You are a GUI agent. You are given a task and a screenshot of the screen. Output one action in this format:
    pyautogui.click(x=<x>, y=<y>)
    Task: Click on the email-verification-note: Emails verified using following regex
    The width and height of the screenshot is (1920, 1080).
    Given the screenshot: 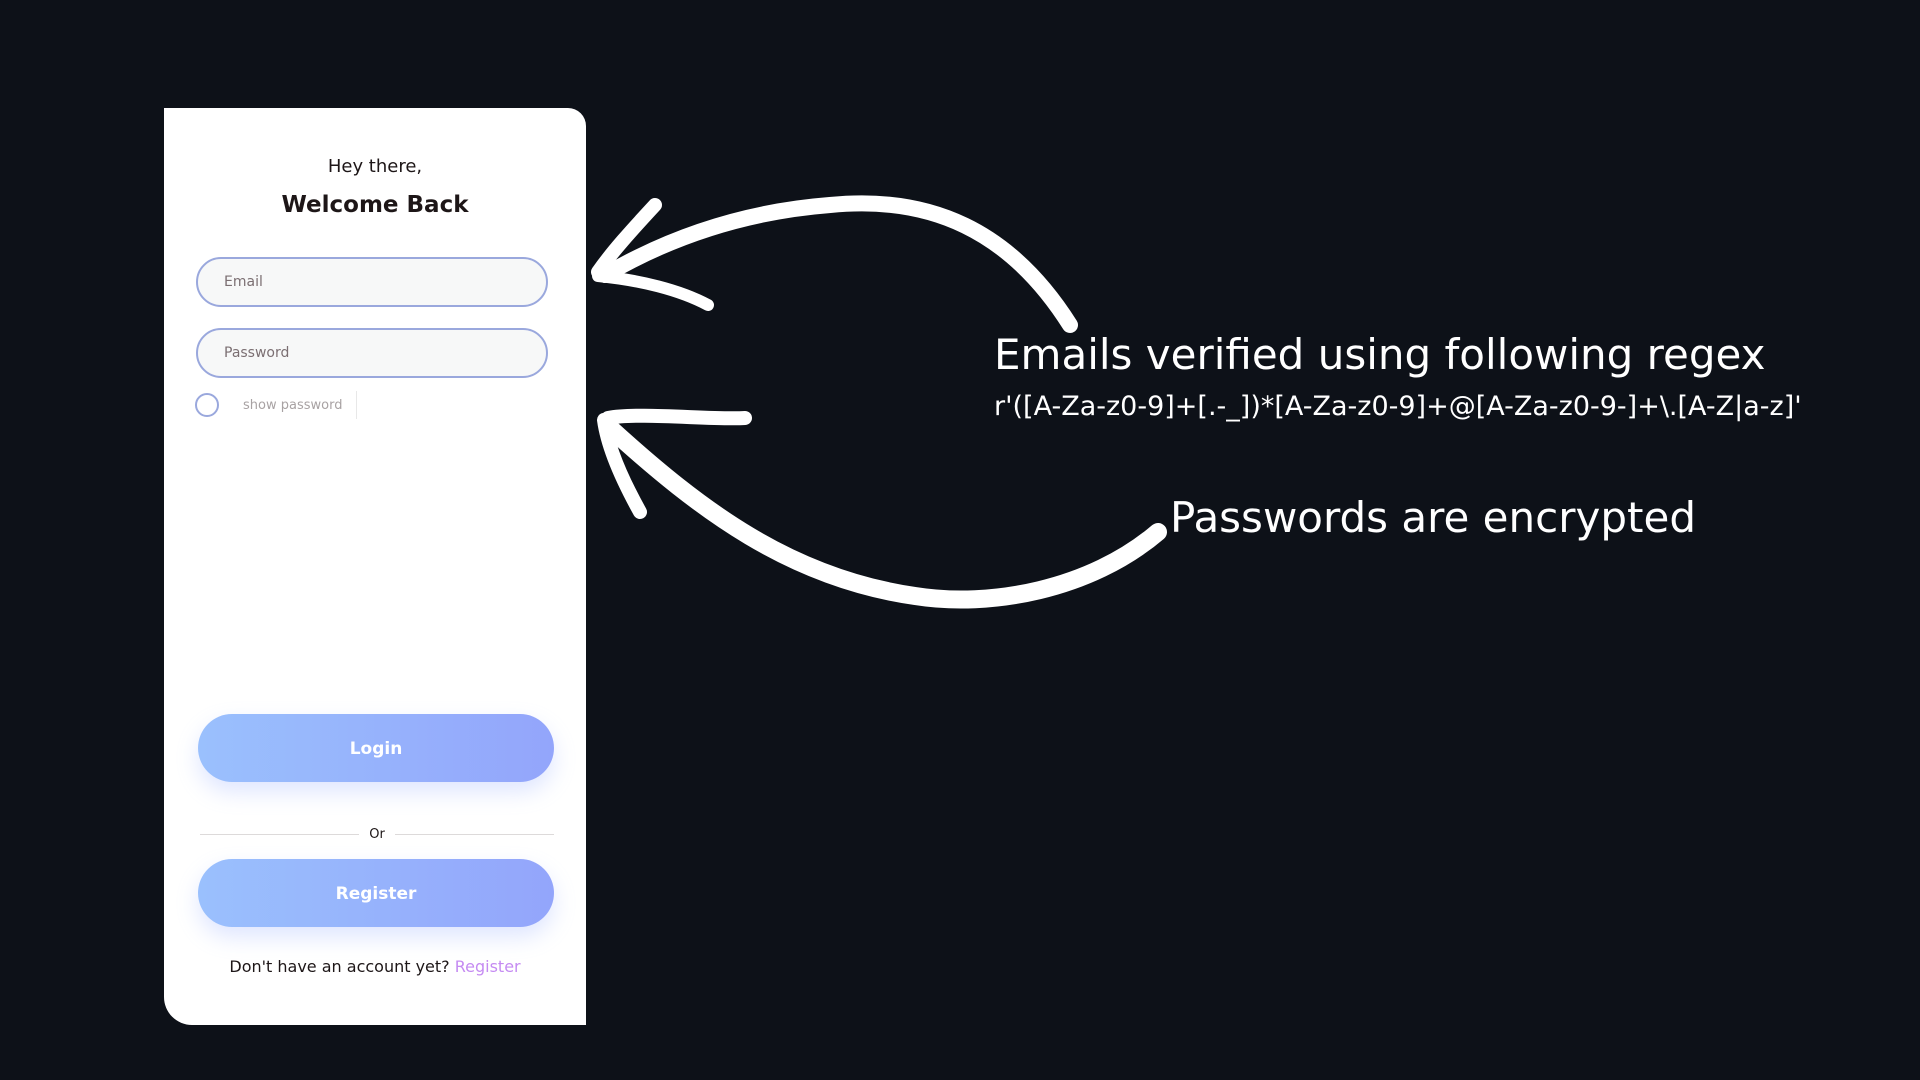 What is the action you would take?
    pyautogui.click(x=1380, y=354)
    